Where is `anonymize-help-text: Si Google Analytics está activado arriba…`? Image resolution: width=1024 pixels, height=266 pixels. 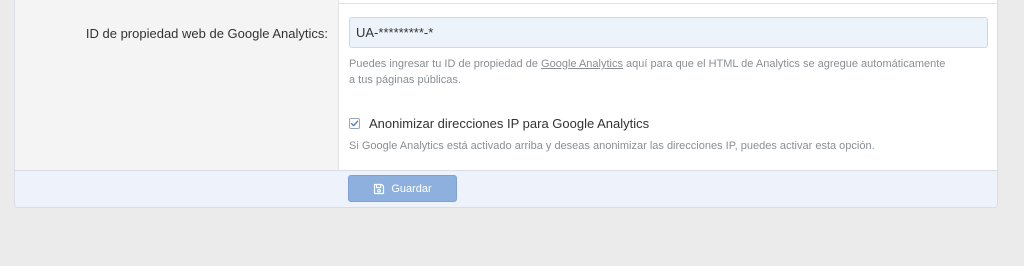
anonymize-help-text: Si Google Analytics está activado arriba… is located at coordinates (612, 146).